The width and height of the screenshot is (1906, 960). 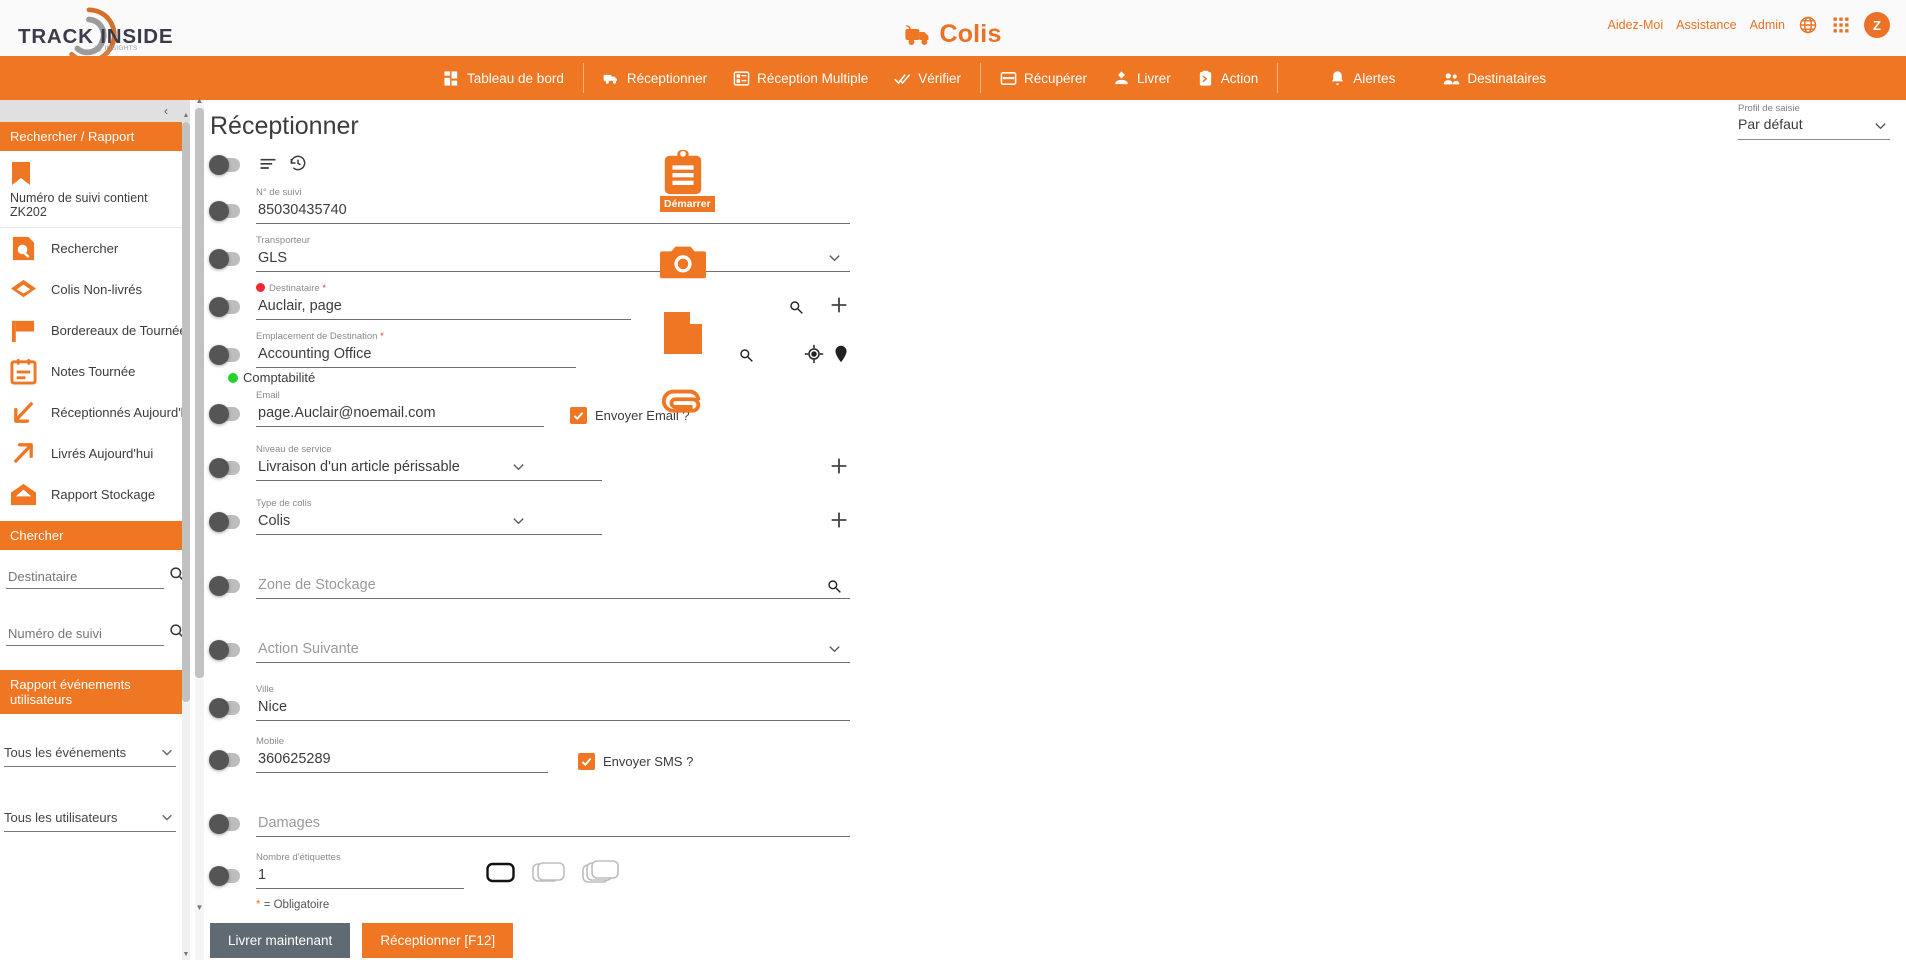 What do you see at coordinates (1841, 25) in the screenshot?
I see `apps-grid-icon` at bounding box center [1841, 25].